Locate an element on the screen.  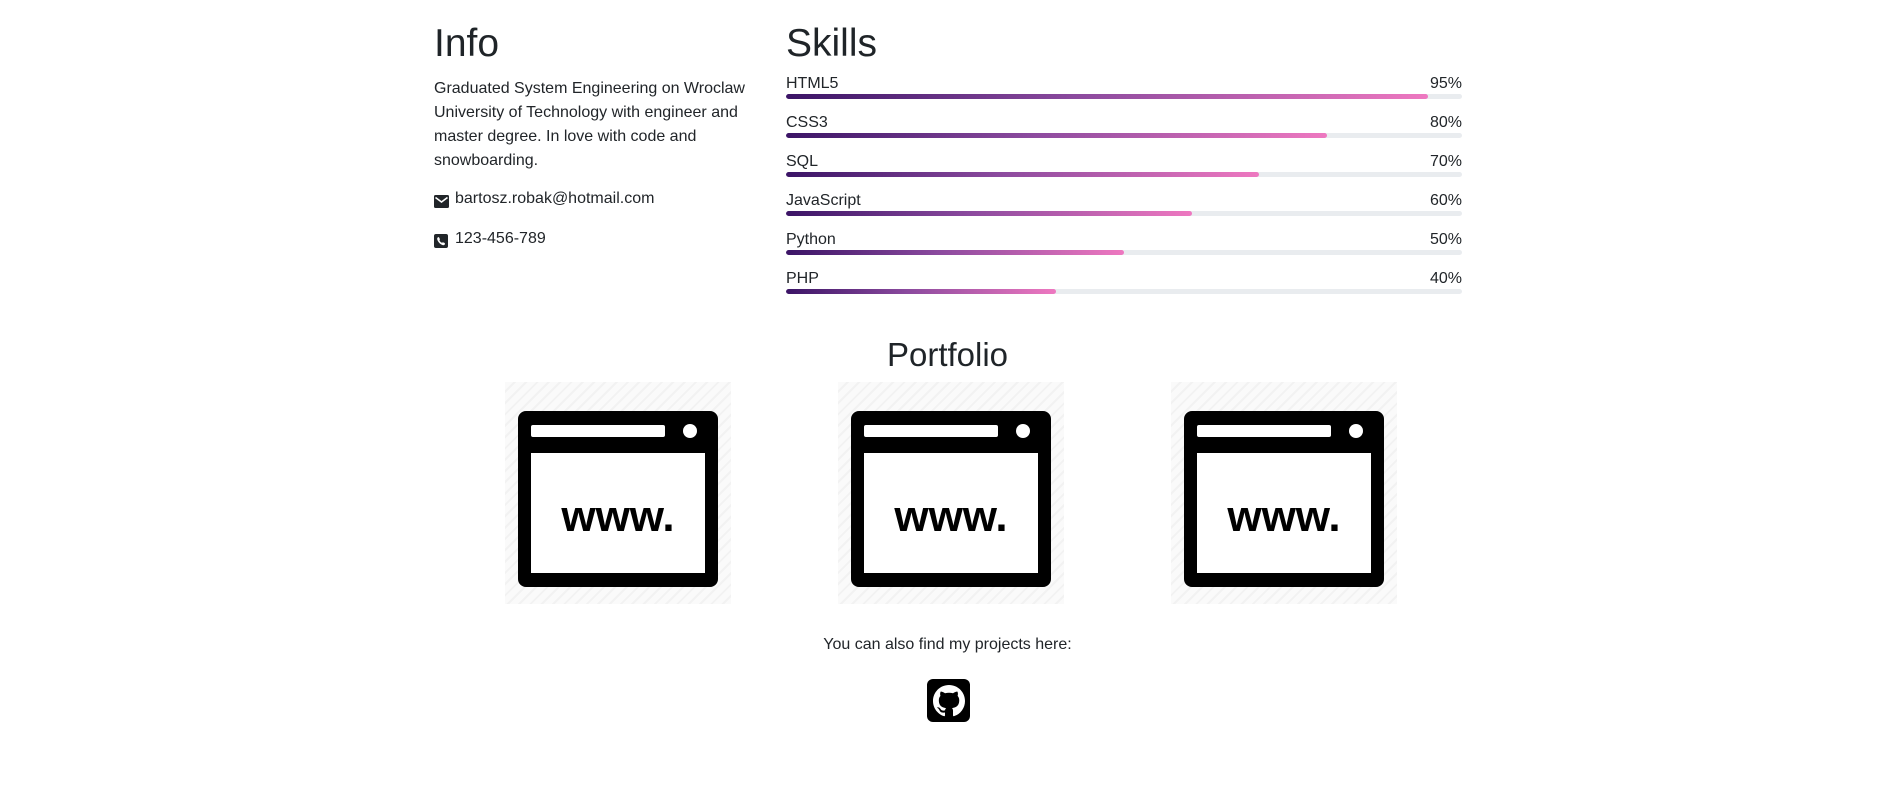
skill-percent: 50% is located at coordinates (1445, 239).